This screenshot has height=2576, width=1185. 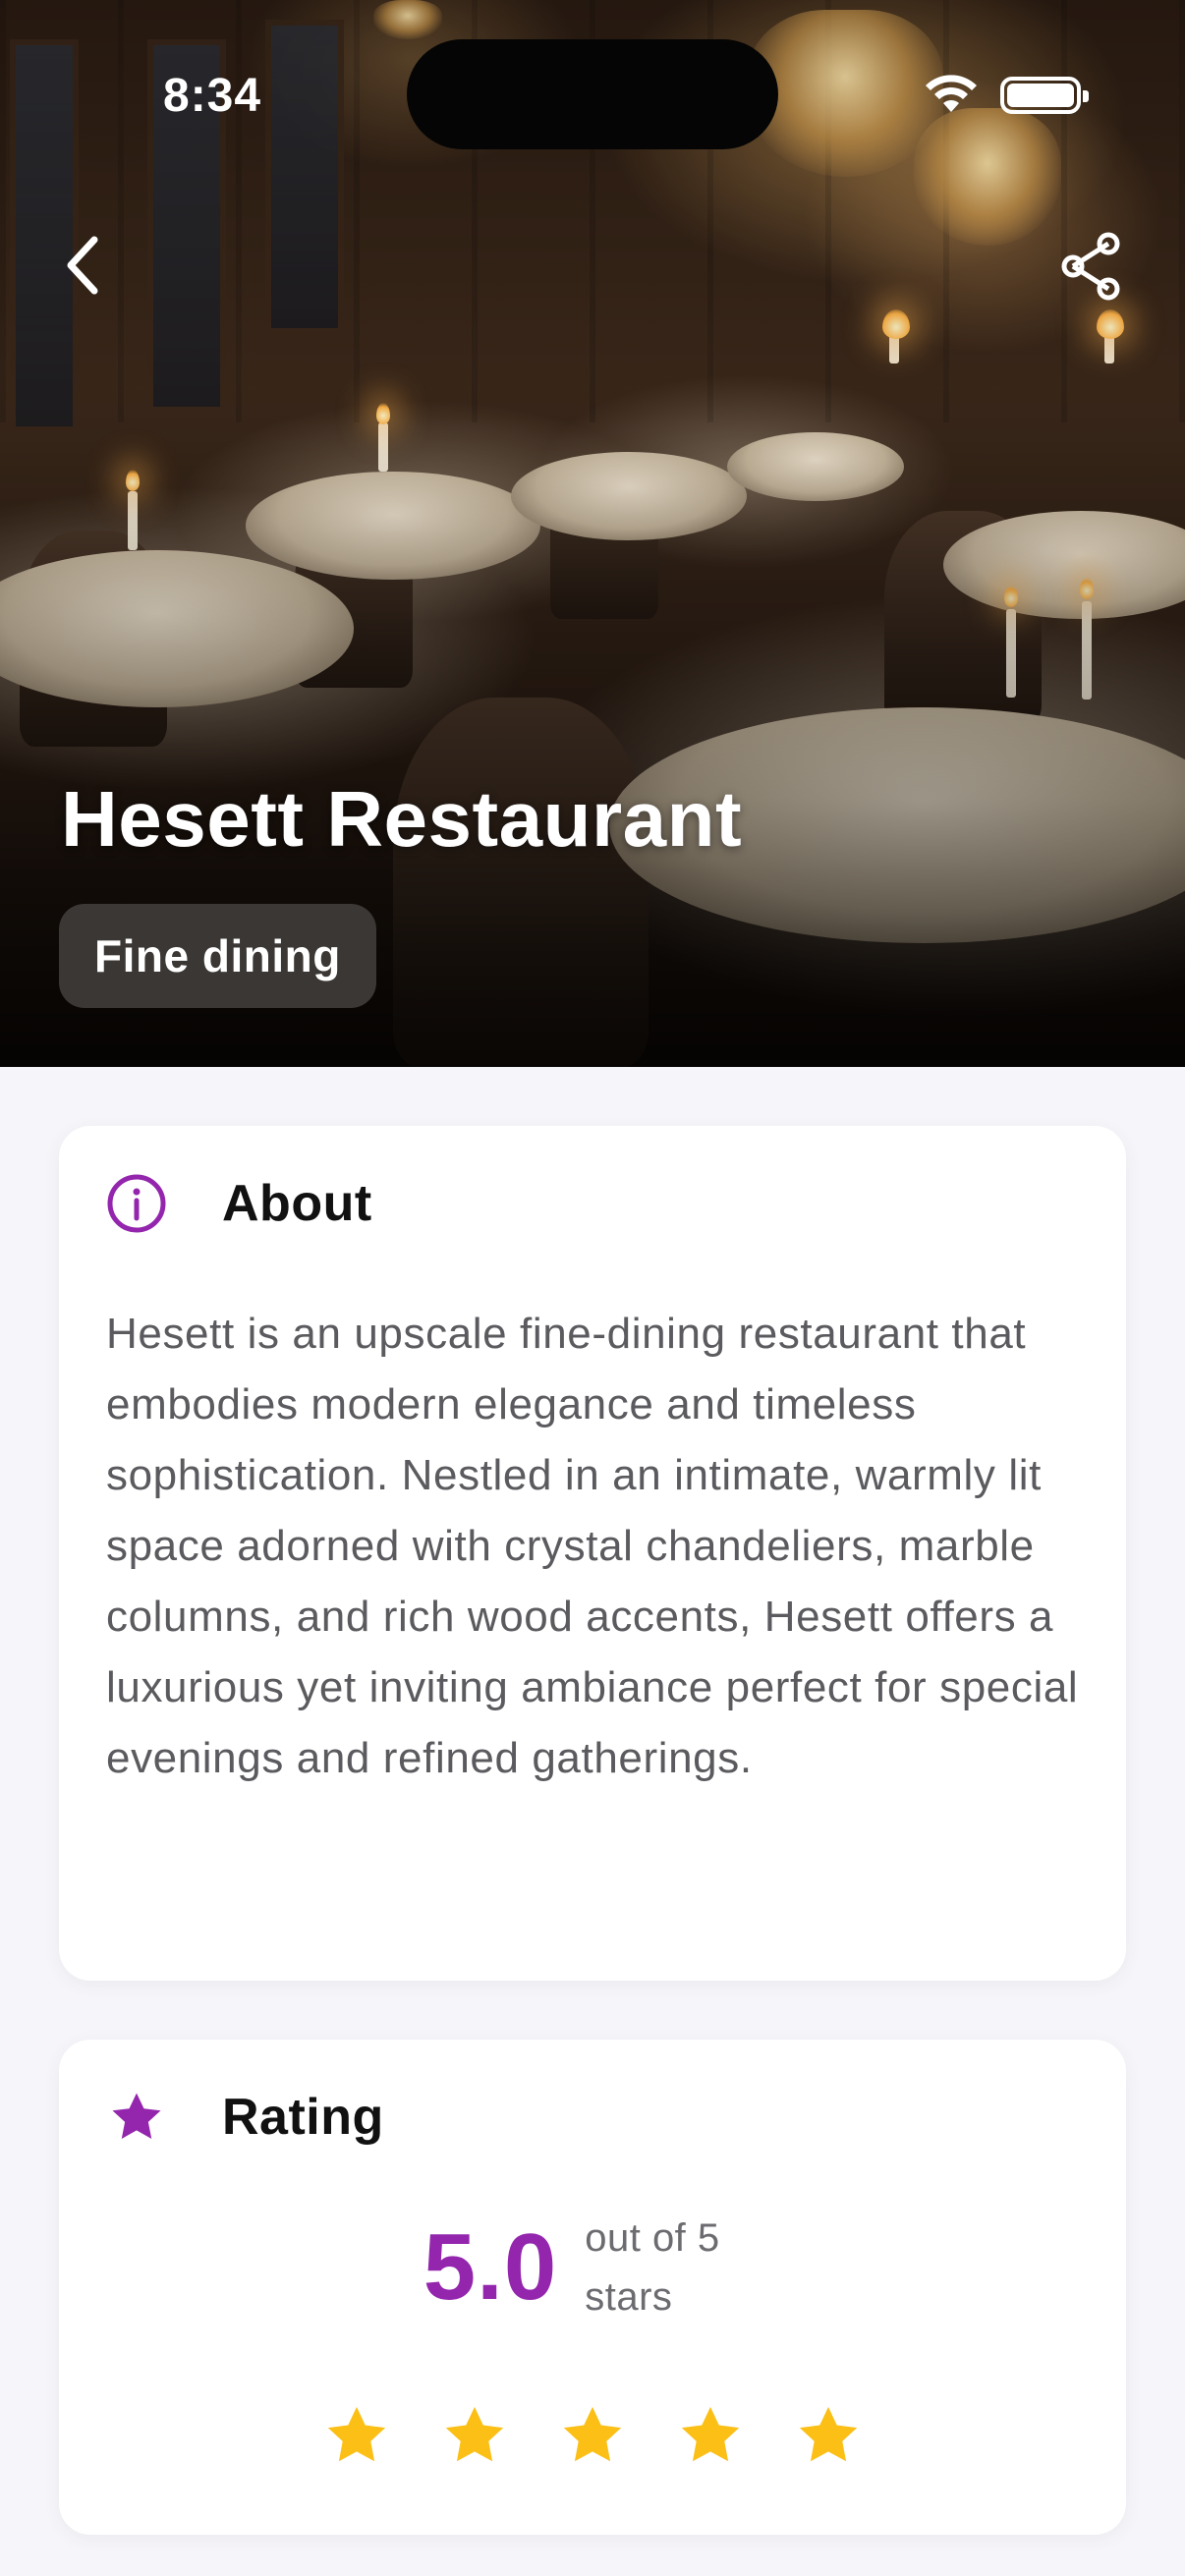 I want to click on chevron-left-icon, so click(x=83, y=265).